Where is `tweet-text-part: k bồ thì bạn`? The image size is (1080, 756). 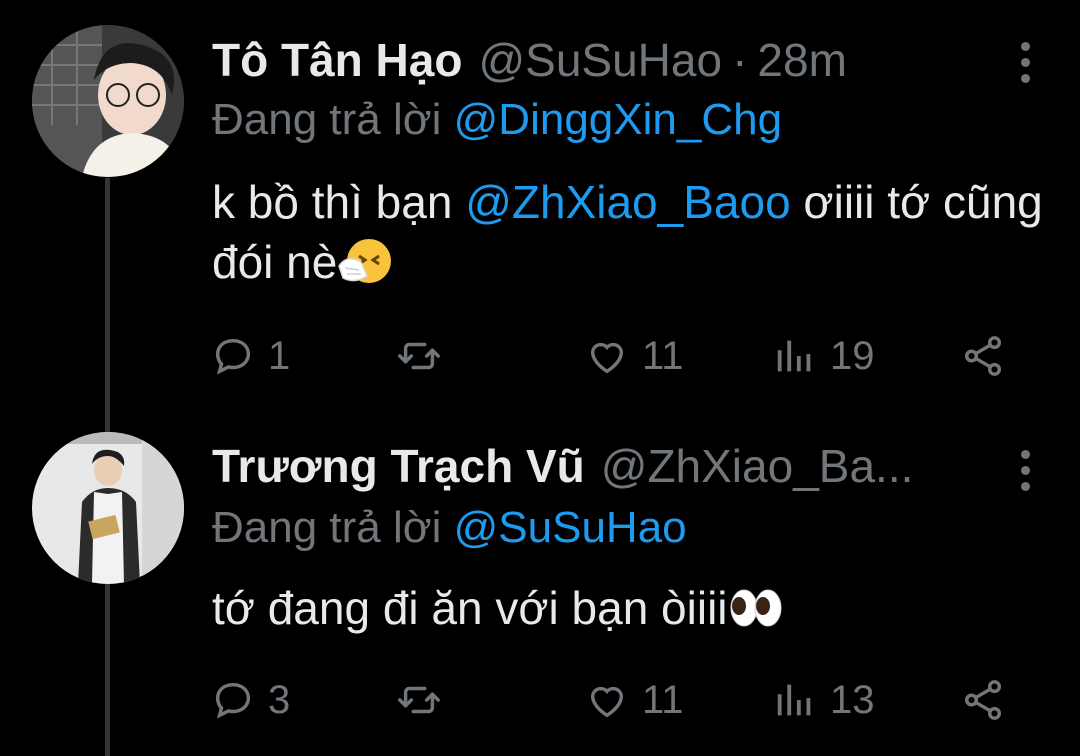 tweet-text-part: k bồ thì bạn is located at coordinates (339, 202).